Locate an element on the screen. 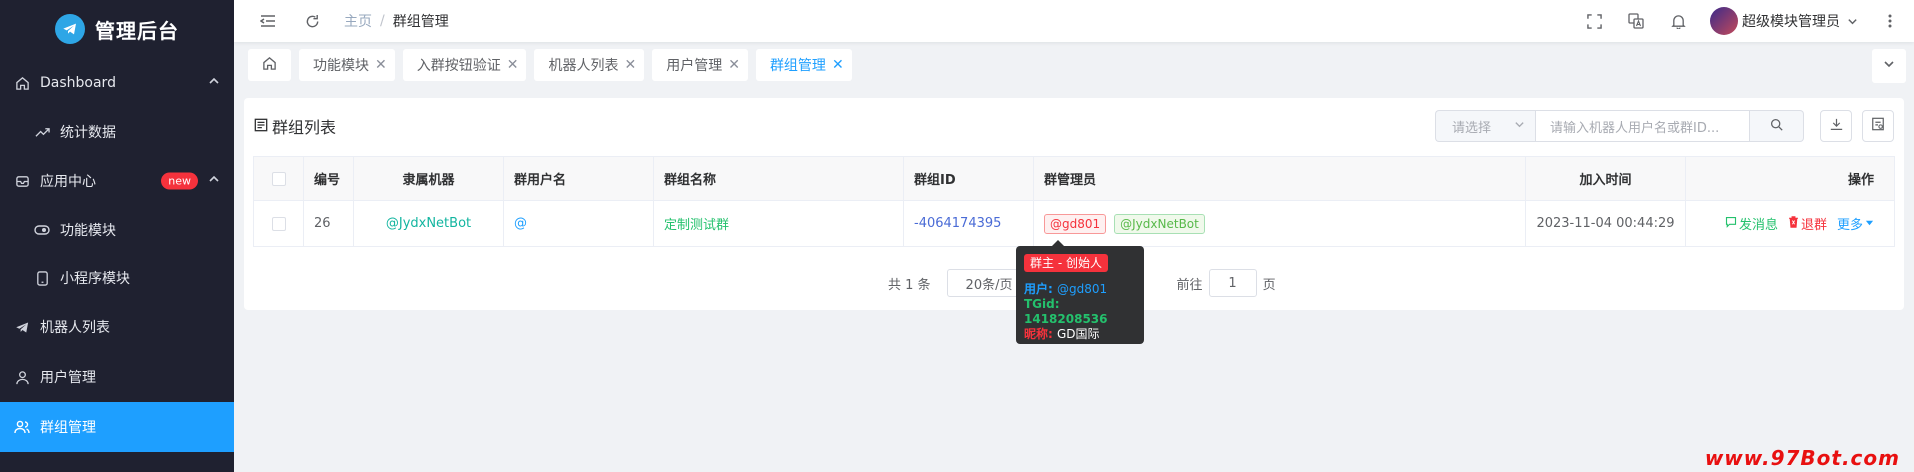 Image resolution: width=1914 pixels, height=472 pixels. leave-group-label: 退群 is located at coordinates (1813, 225).